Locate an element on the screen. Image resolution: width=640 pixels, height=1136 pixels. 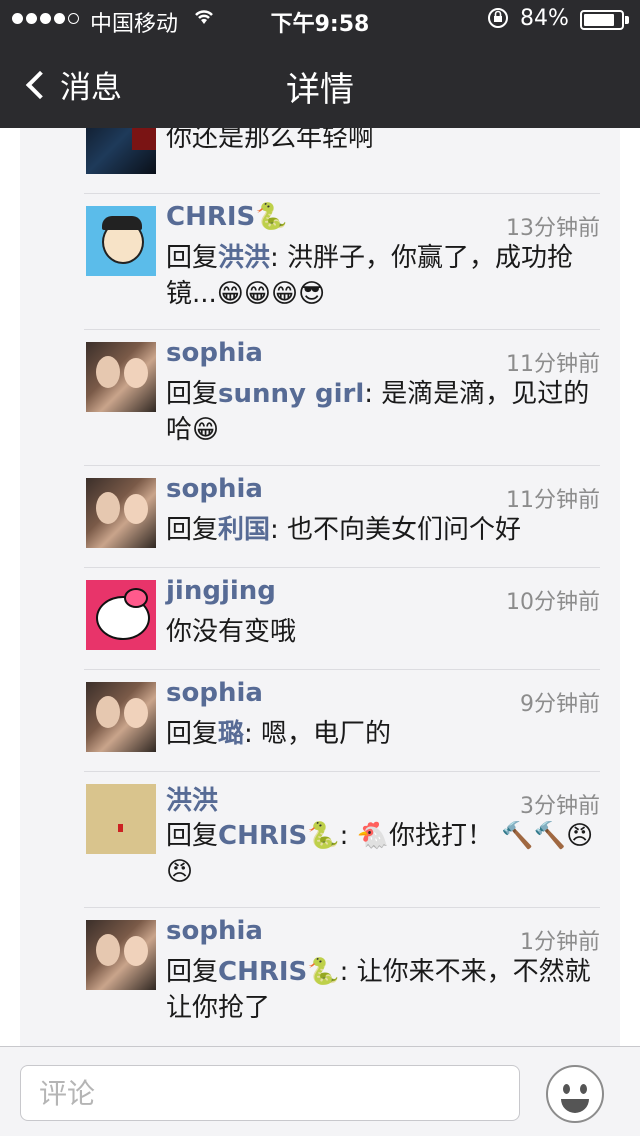
comment-time: 10分钟前 is located at coordinates (553, 602).